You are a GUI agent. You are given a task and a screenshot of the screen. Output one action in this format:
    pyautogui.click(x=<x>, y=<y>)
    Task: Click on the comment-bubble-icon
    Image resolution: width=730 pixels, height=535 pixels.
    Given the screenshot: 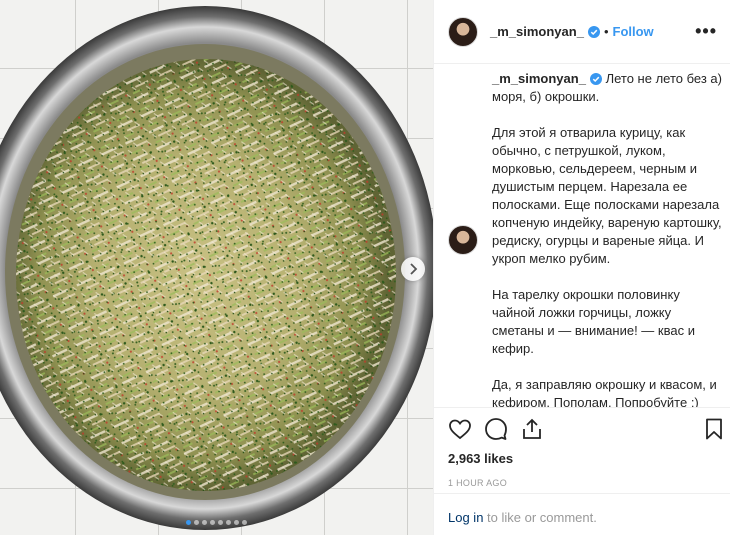 What is the action you would take?
    pyautogui.click(x=496, y=429)
    